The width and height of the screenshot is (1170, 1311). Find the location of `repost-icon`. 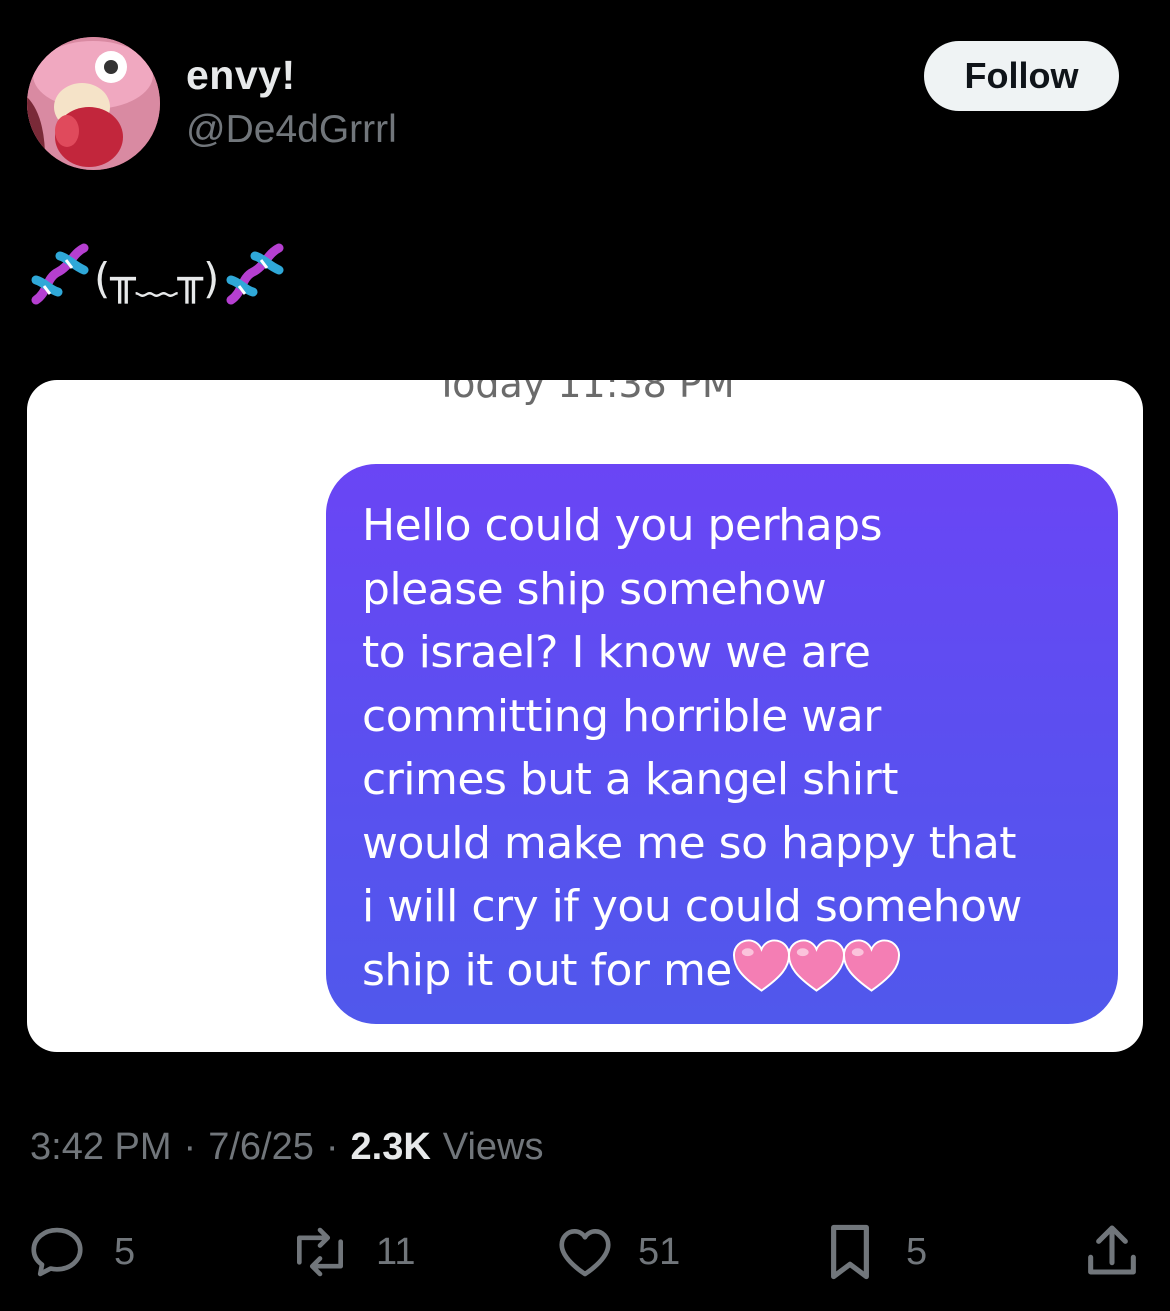

repost-icon is located at coordinates (320, 1252).